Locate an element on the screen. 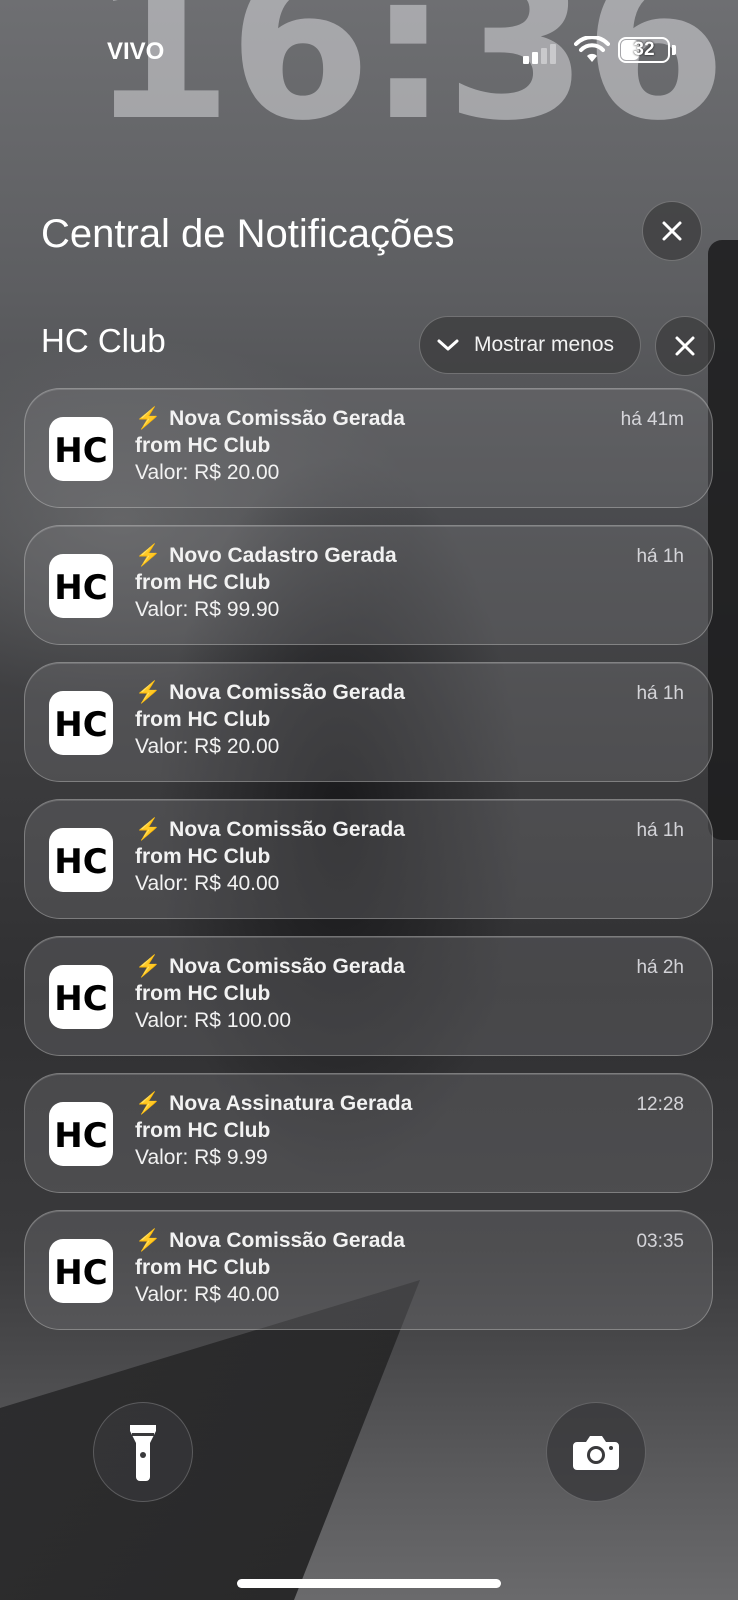  lock-clock: 16:36 is located at coordinates (408, 83).